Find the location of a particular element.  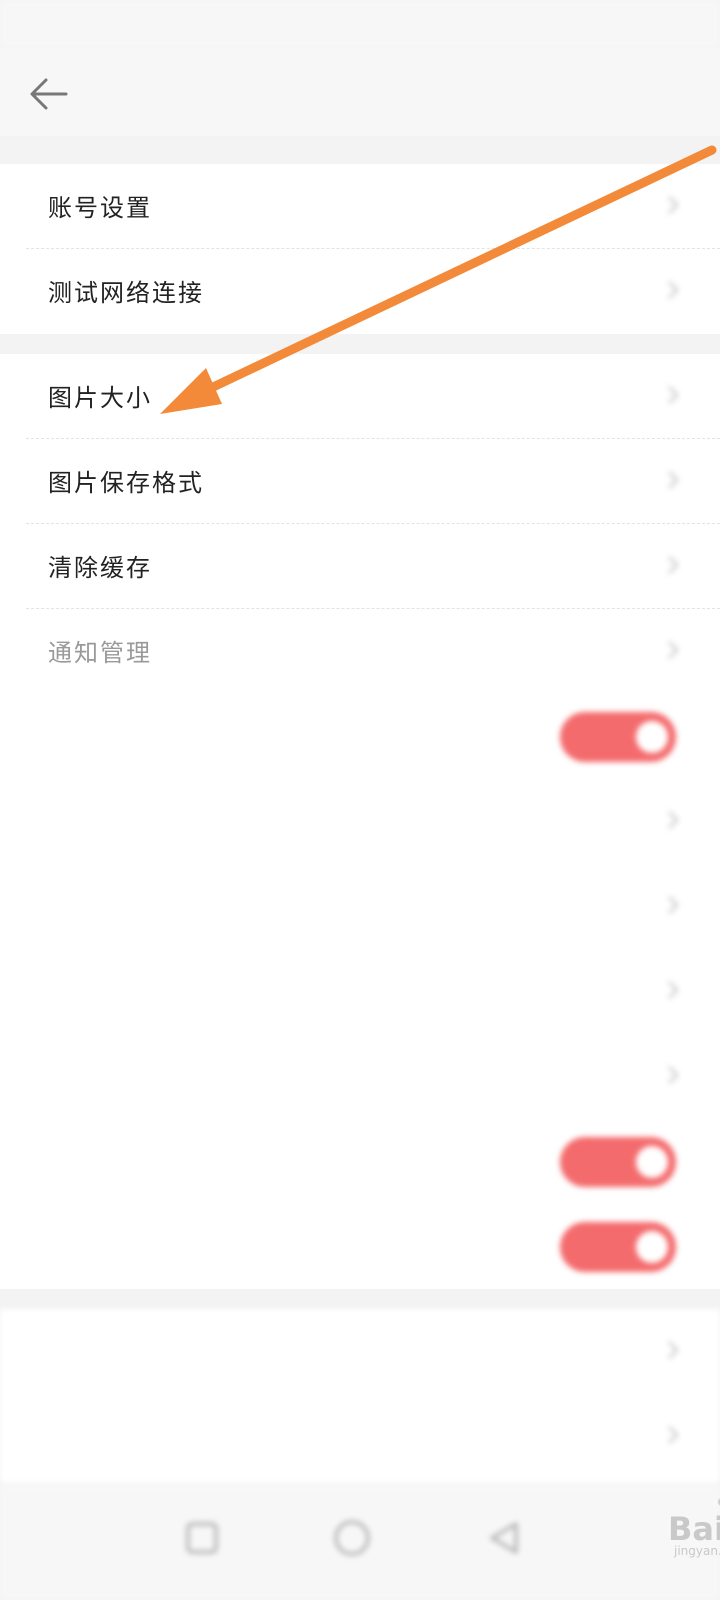

arrow-left-icon is located at coordinates (49, 94).